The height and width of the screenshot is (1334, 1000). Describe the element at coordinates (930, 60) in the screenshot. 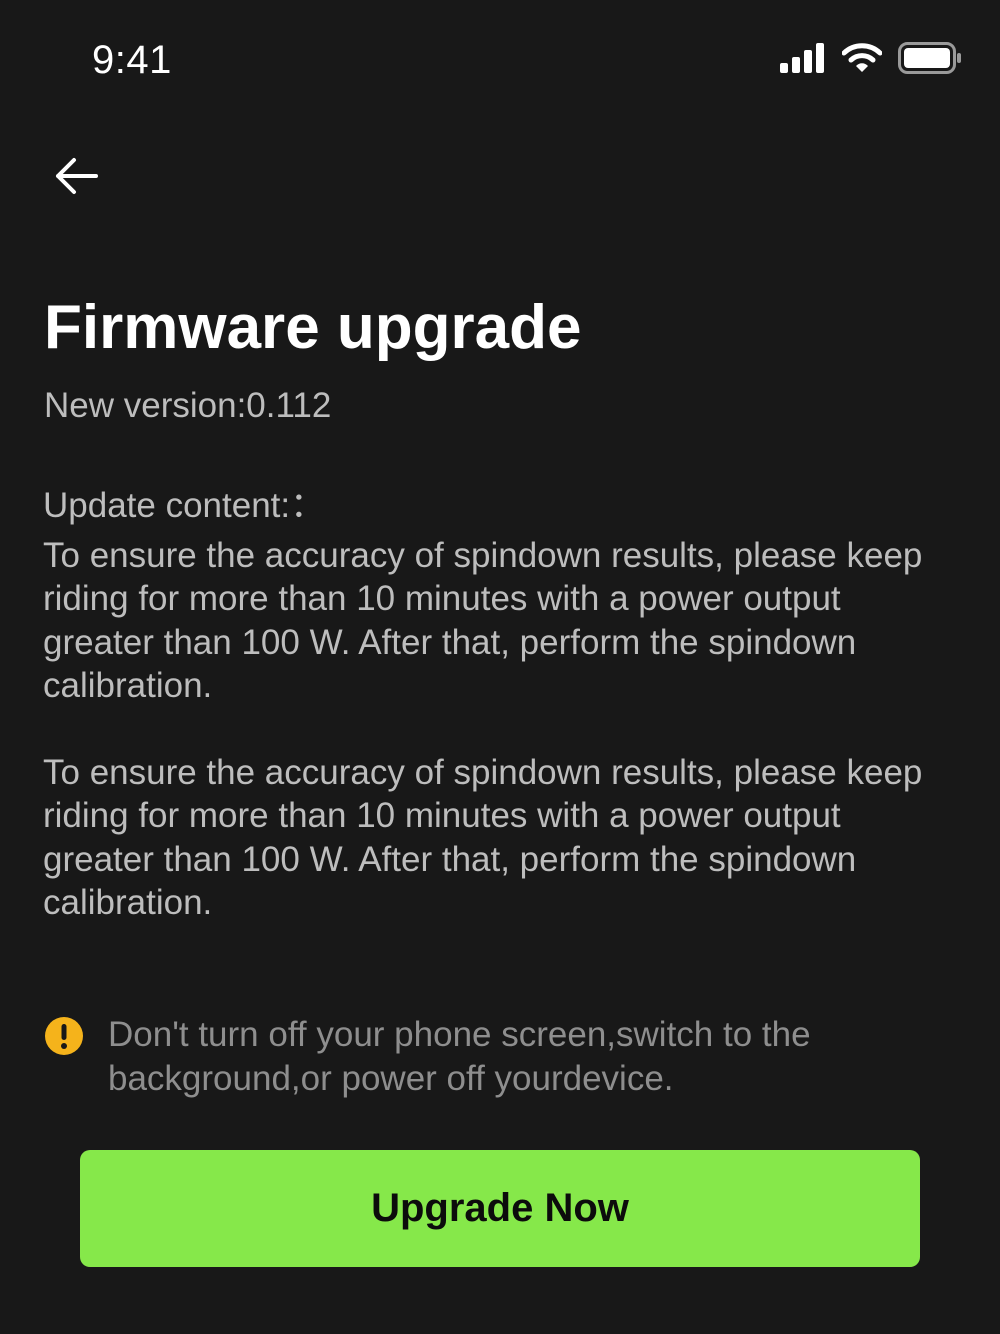

I see `battery-icon` at that location.